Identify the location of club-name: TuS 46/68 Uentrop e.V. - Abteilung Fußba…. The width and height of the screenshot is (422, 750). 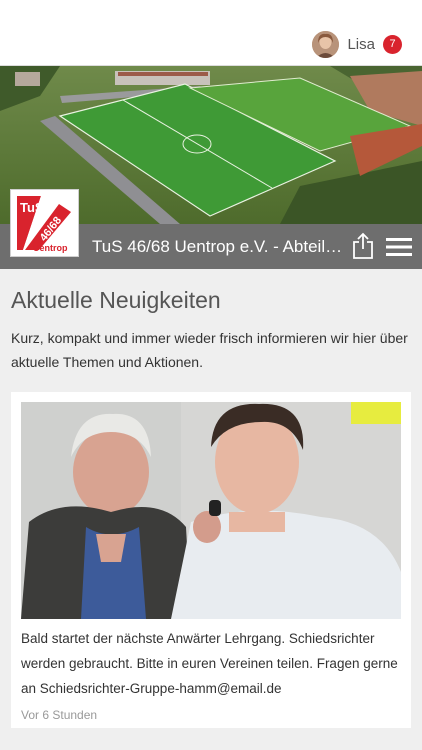
(218, 246).